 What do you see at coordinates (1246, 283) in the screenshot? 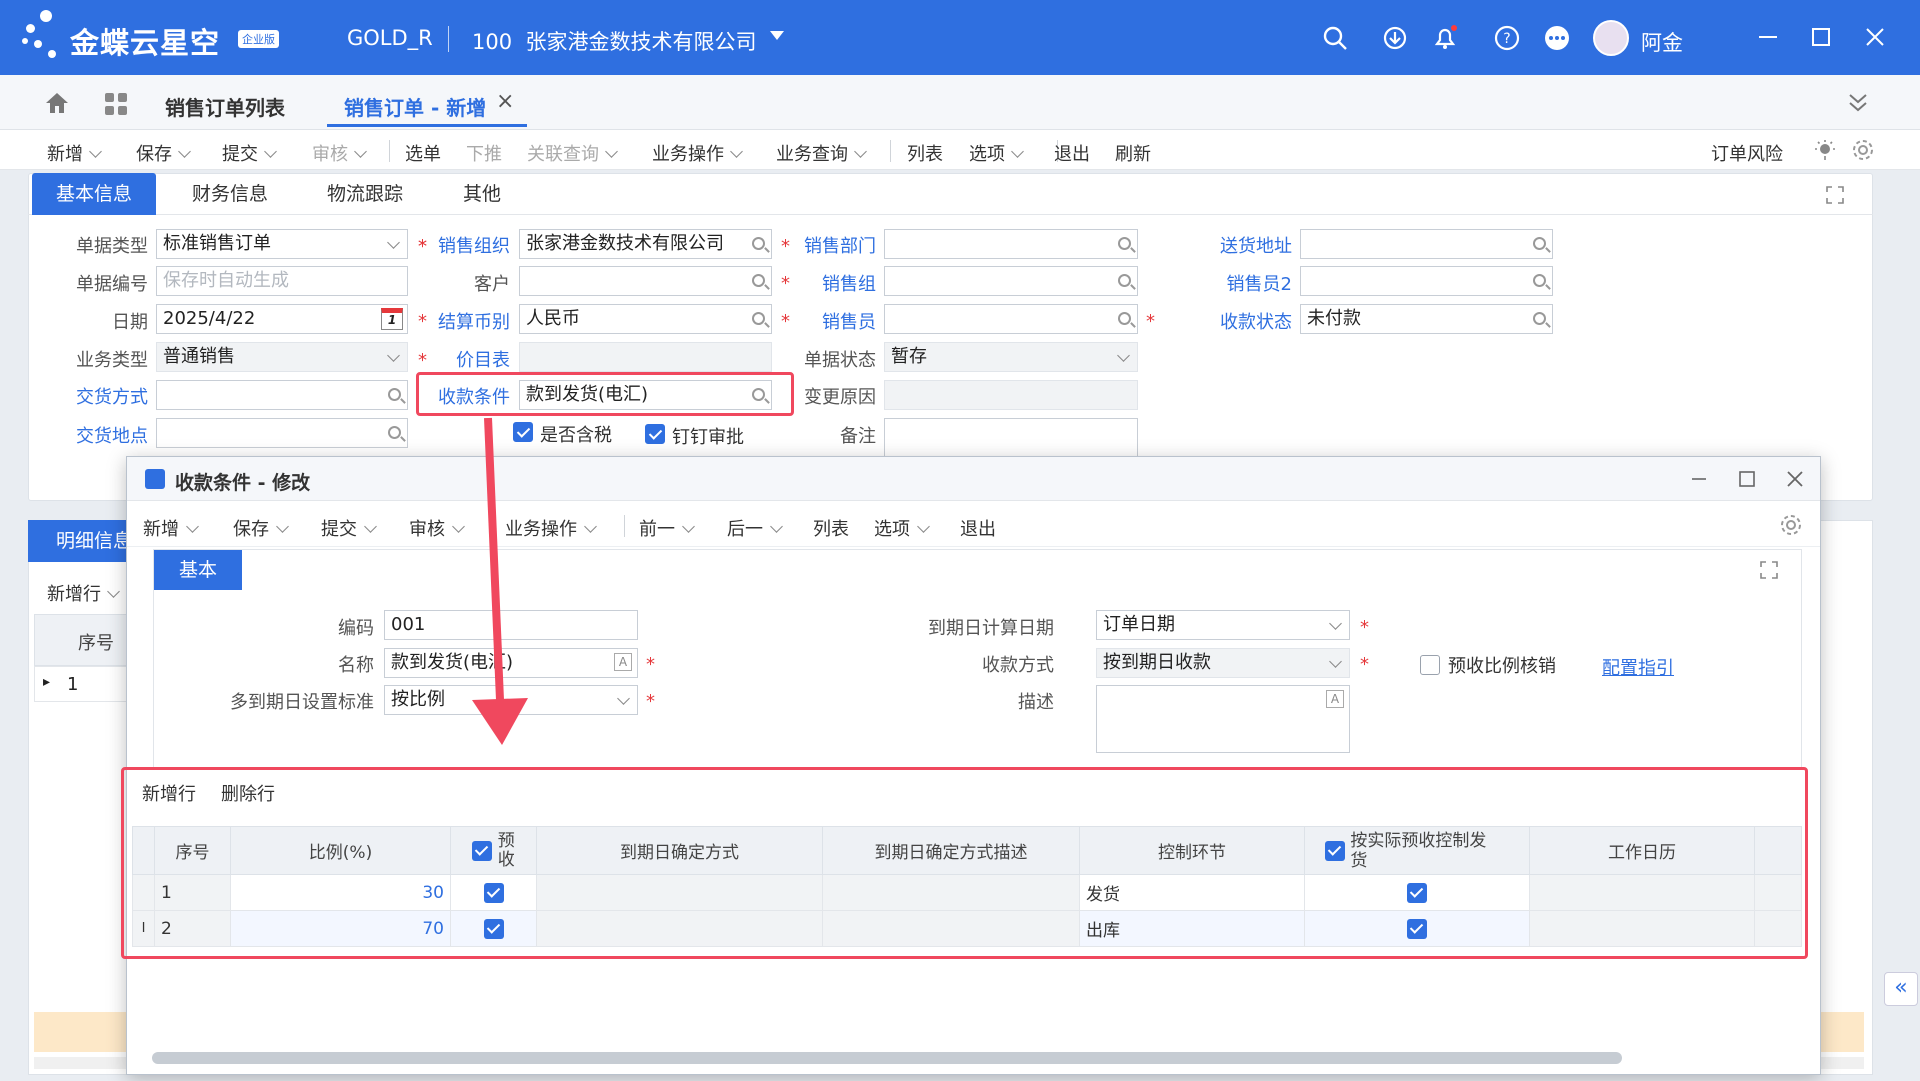
I see `salesperson2-label: 销售员2` at bounding box center [1246, 283].